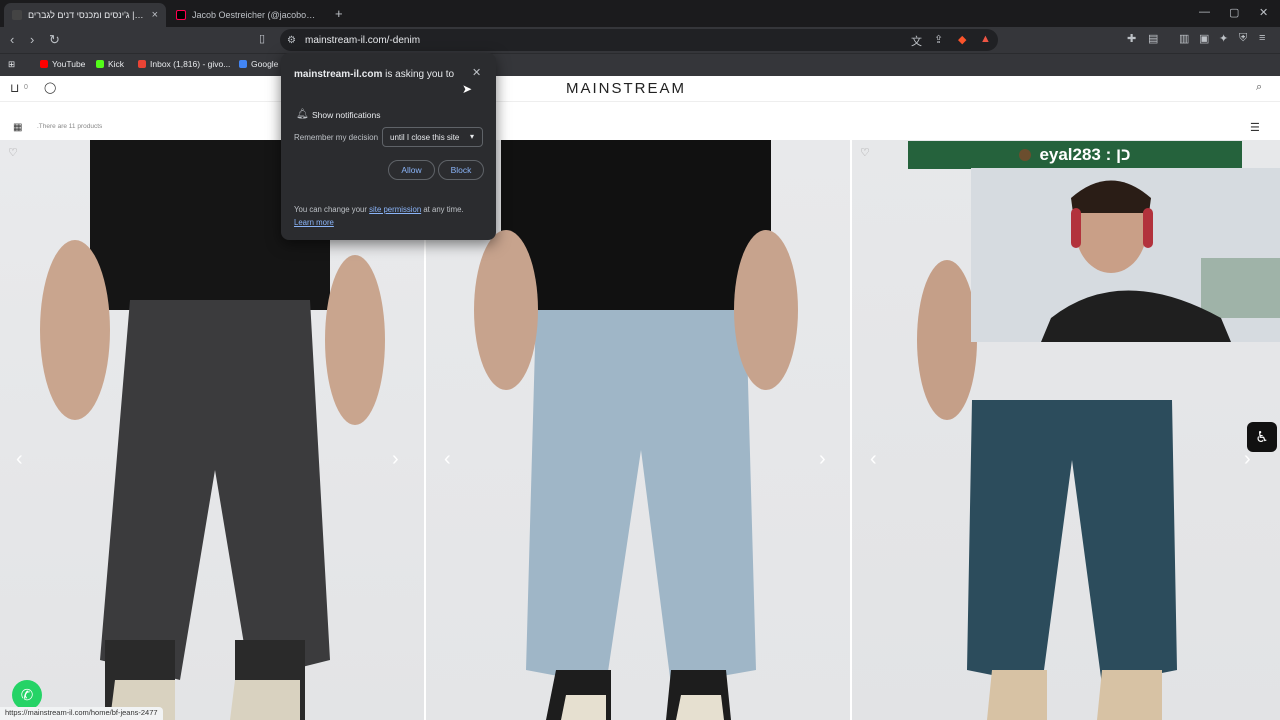  Describe the element at coordinates (640, 128) in the screenshot. I see `filter-bar: ▦ .There are 11 products ☰` at that location.